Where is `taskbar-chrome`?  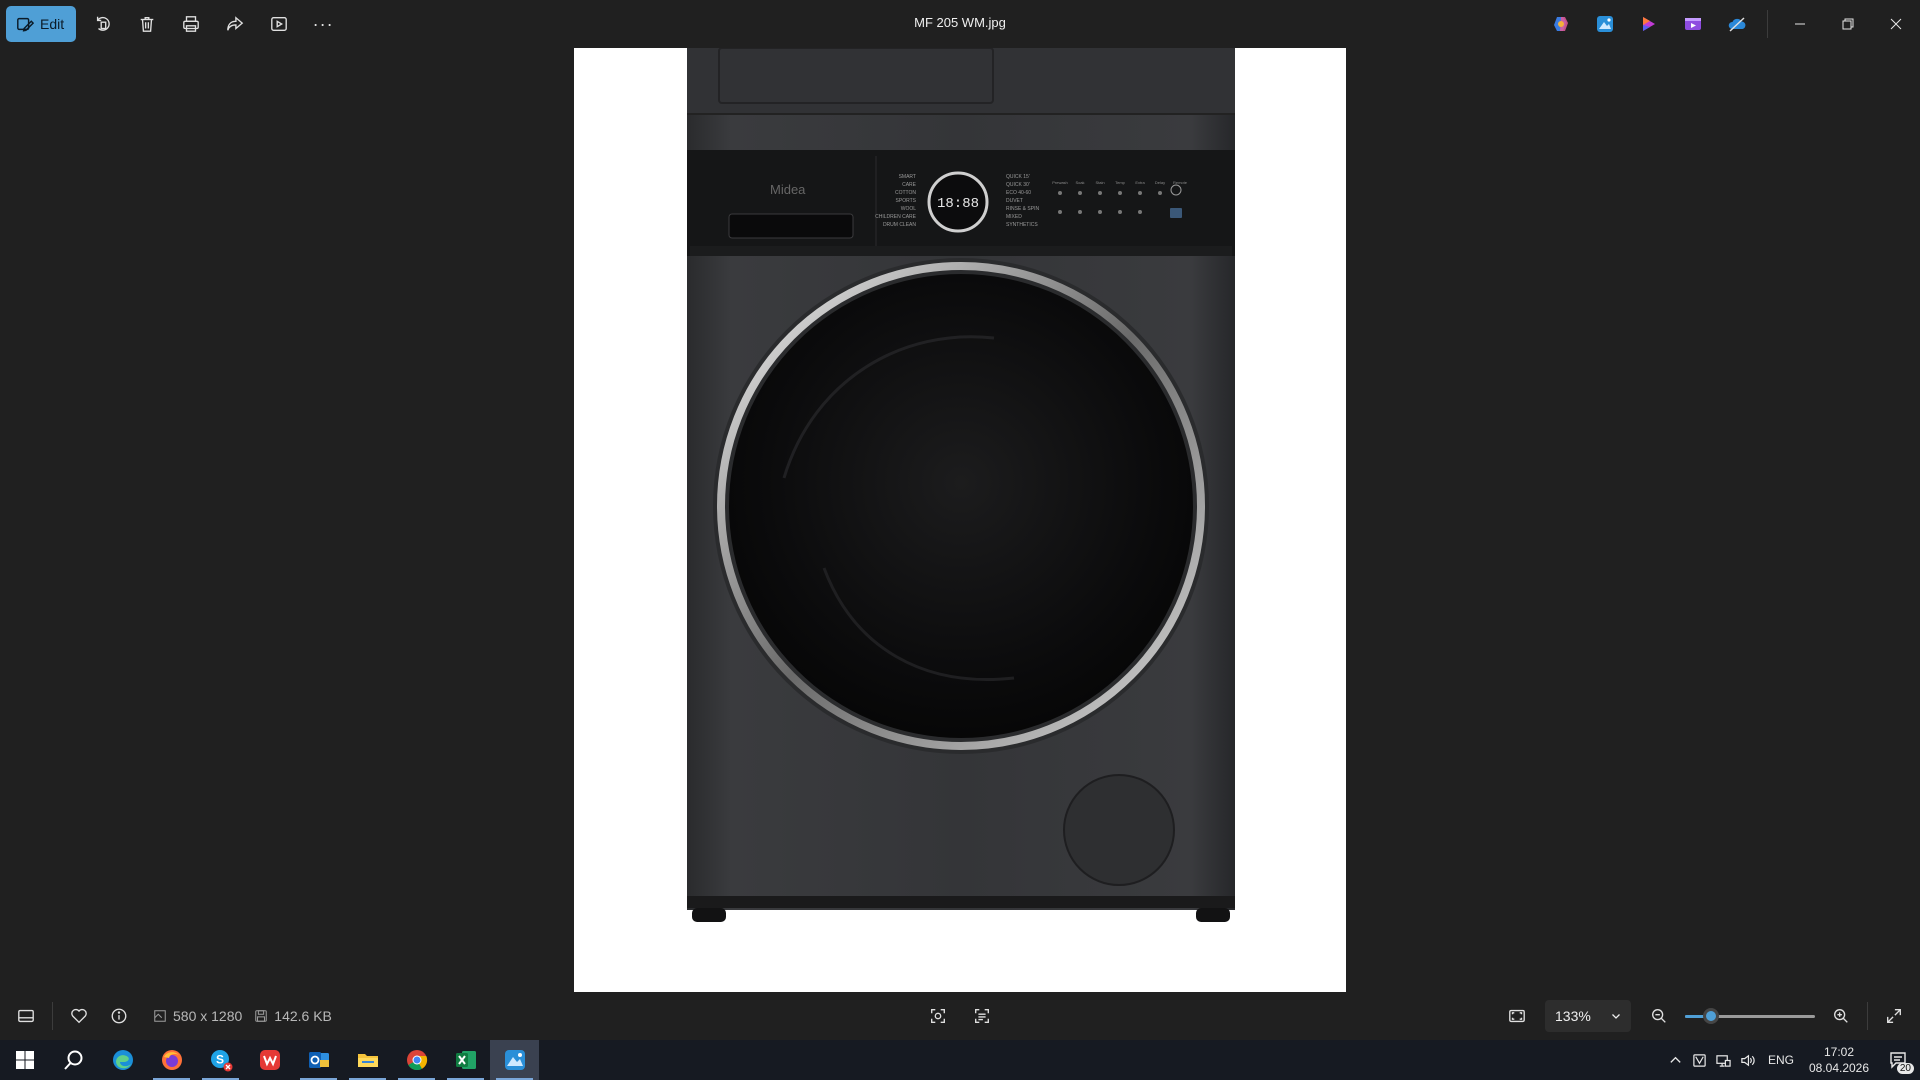 taskbar-chrome is located at coordinates (416, 1060).